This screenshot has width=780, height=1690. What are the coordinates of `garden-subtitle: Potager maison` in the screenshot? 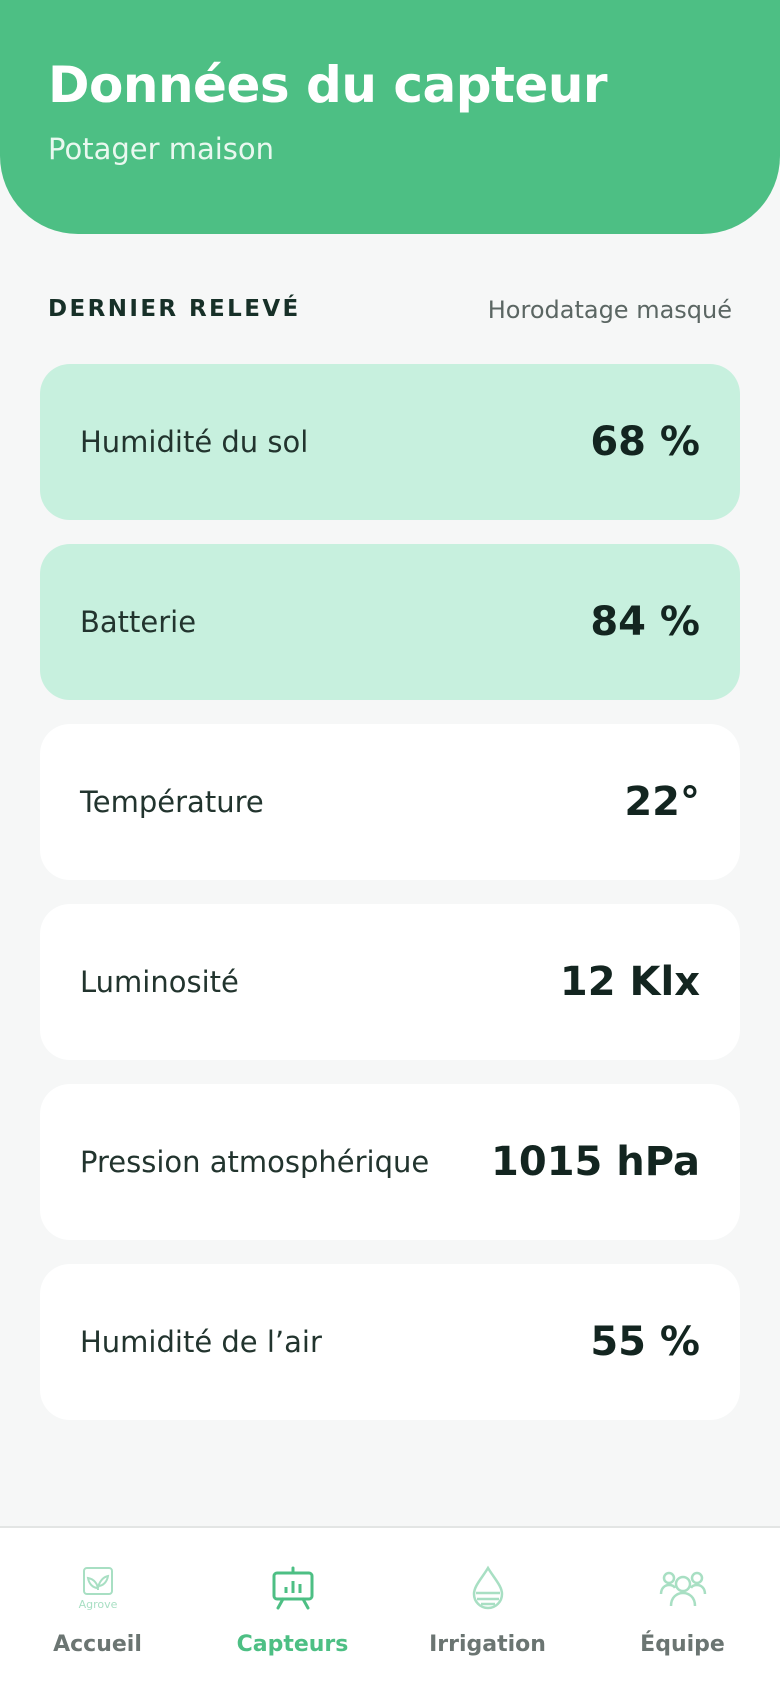 It's located at (161, 149).